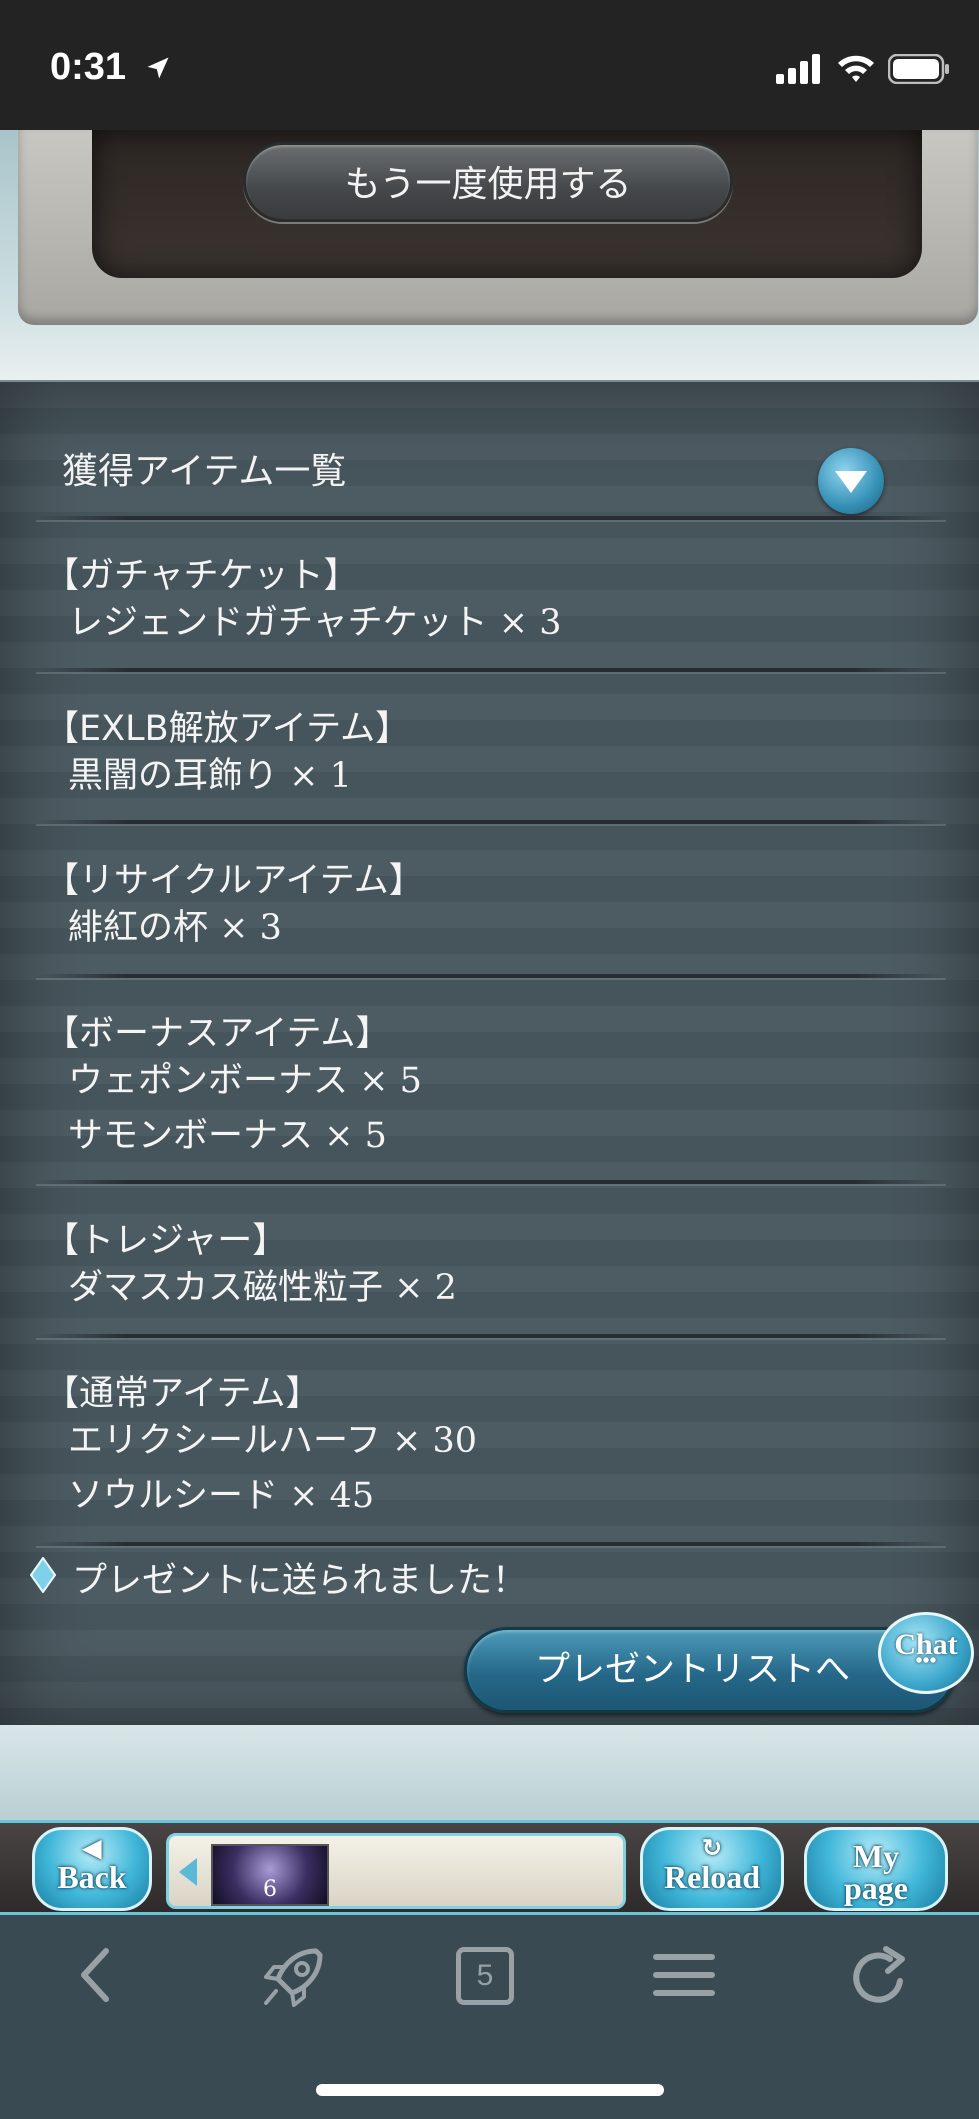 Image resolution: width=979 pixels, height=2119 pixels. I want to click on back-chevron-icon, so click(96, 1975).